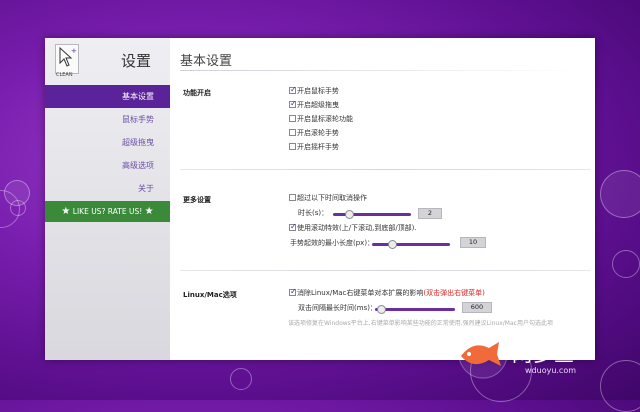  I want to click on option-highlight: (双击弹出右键菜单), so click(454, 293).